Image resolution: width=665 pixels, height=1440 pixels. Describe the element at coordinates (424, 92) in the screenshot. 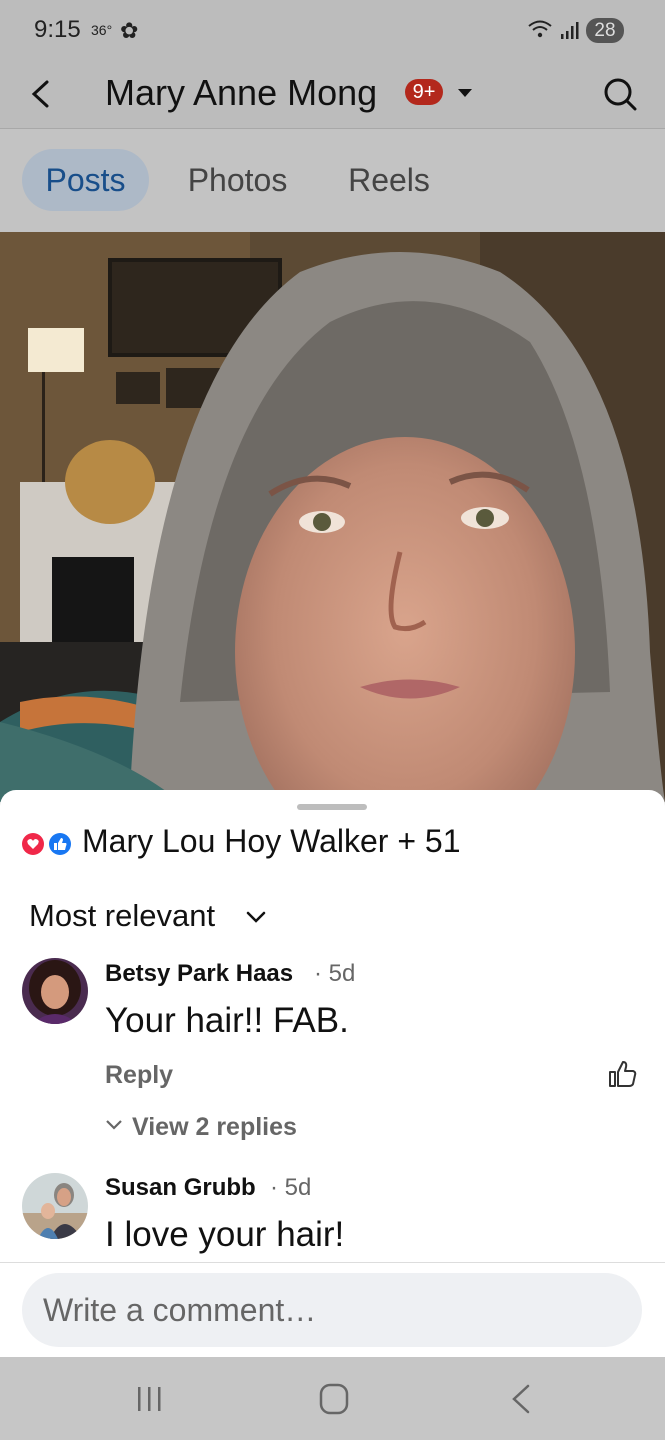

I see `notification-badge: 9+` at that location.